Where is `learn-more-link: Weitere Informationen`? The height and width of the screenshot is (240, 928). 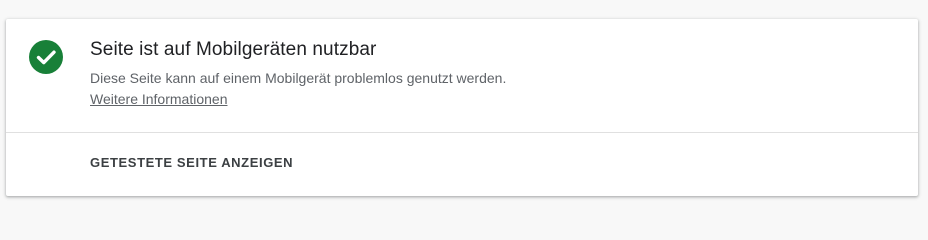 learn-more-link: Weitere Informationen is located at coordinates (158, 99).